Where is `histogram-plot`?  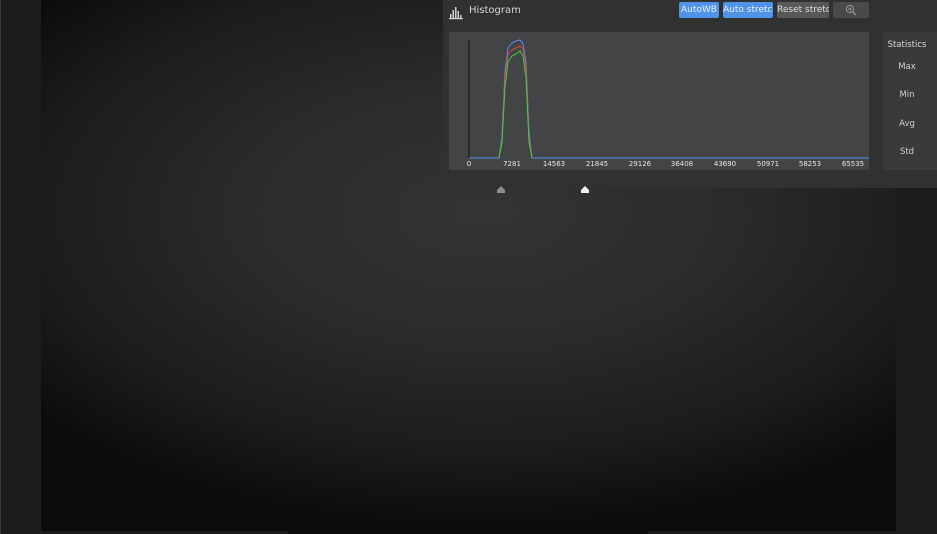
histogram-plot is located at coordinates (659, 101).